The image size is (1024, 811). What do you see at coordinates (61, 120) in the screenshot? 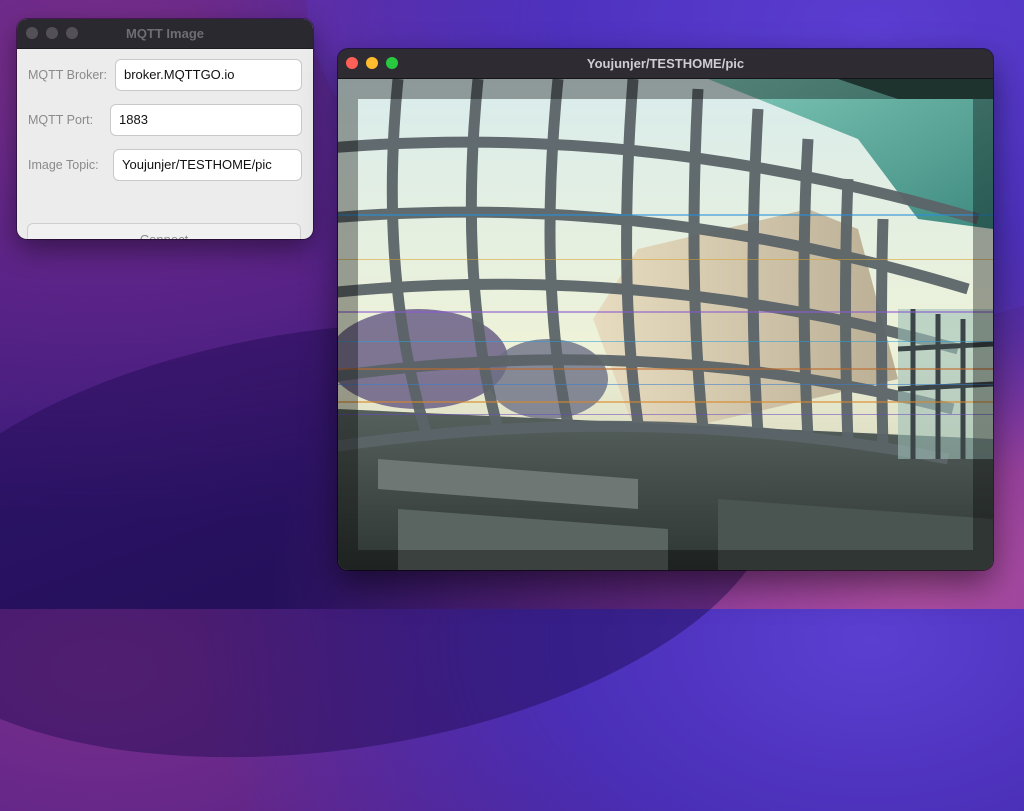
I see `port-label: MQTT Port:` at bounding box center [61, 120].